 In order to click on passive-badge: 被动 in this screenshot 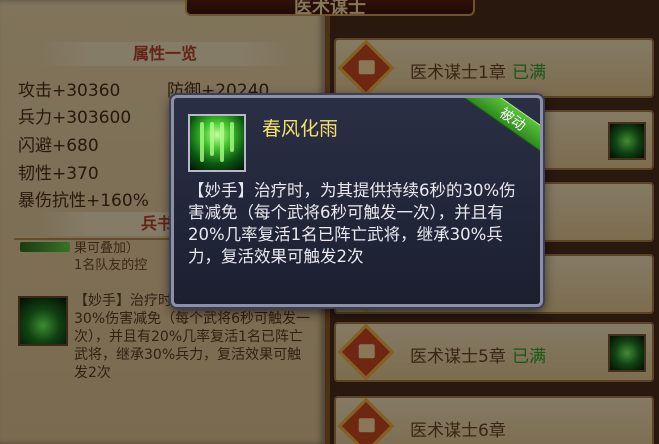, I will do `click(500, 129)`.